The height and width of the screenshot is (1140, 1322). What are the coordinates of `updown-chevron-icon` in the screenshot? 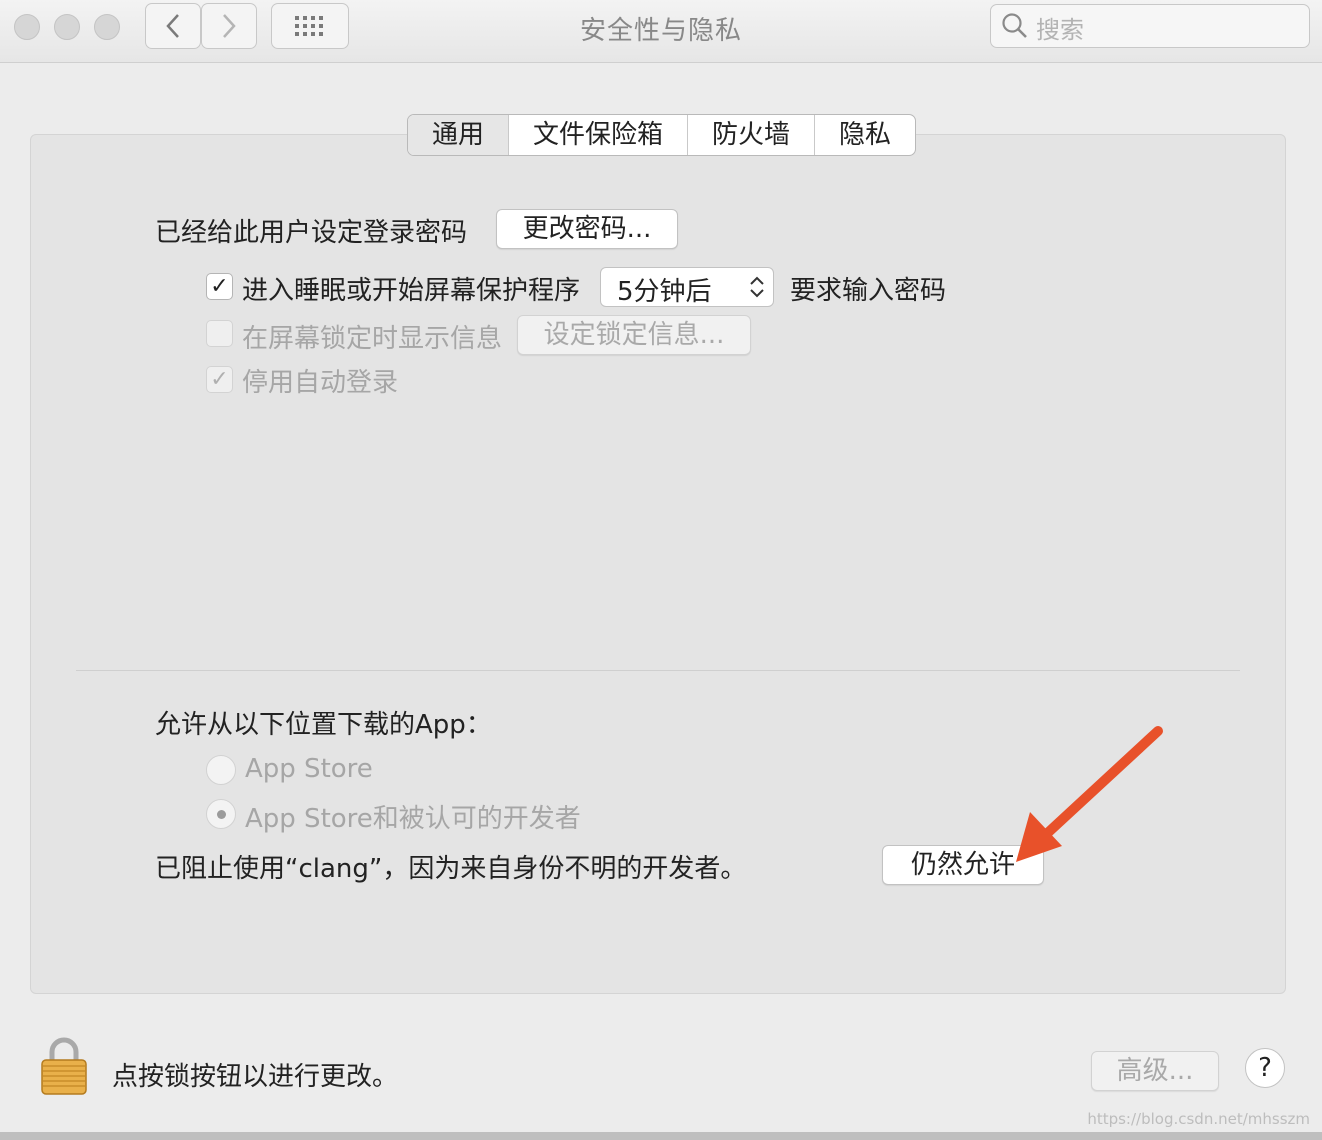 It's located at (757, 287).